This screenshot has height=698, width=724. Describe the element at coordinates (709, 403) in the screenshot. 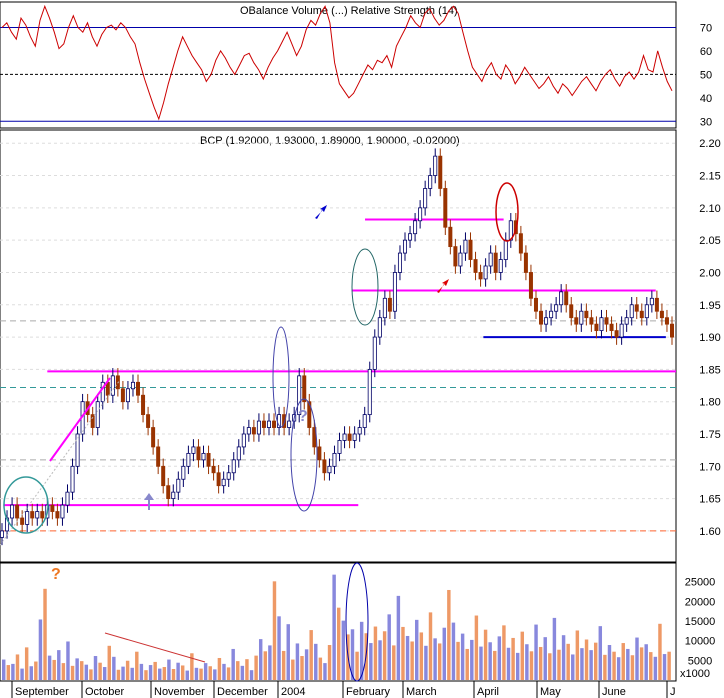

I see `price-tick-label: 1.80` at that location.